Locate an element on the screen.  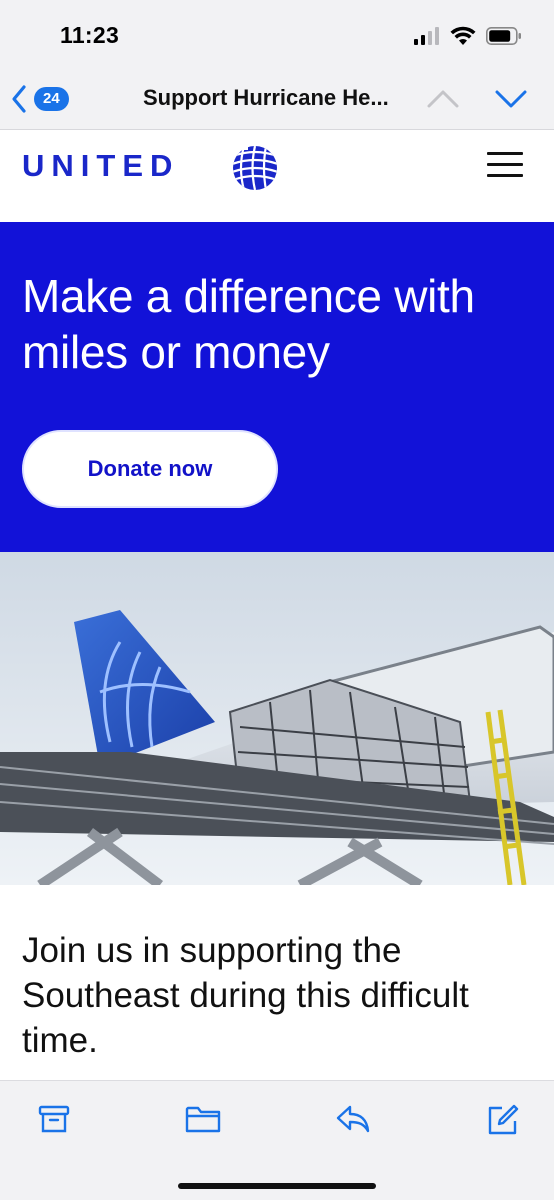
unread-count-badge: 24 is located at coordinates (51, 99).